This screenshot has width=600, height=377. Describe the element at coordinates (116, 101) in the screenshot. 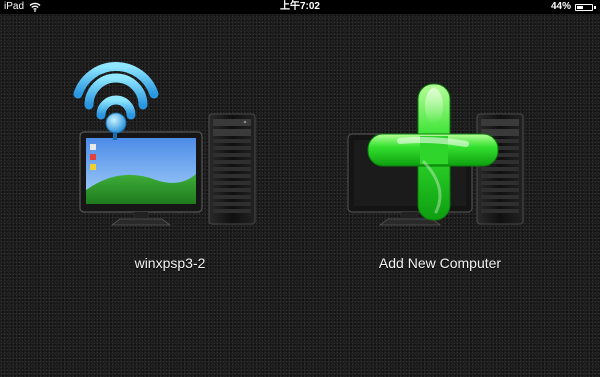

I see `wifi-signal-icon` at that location.